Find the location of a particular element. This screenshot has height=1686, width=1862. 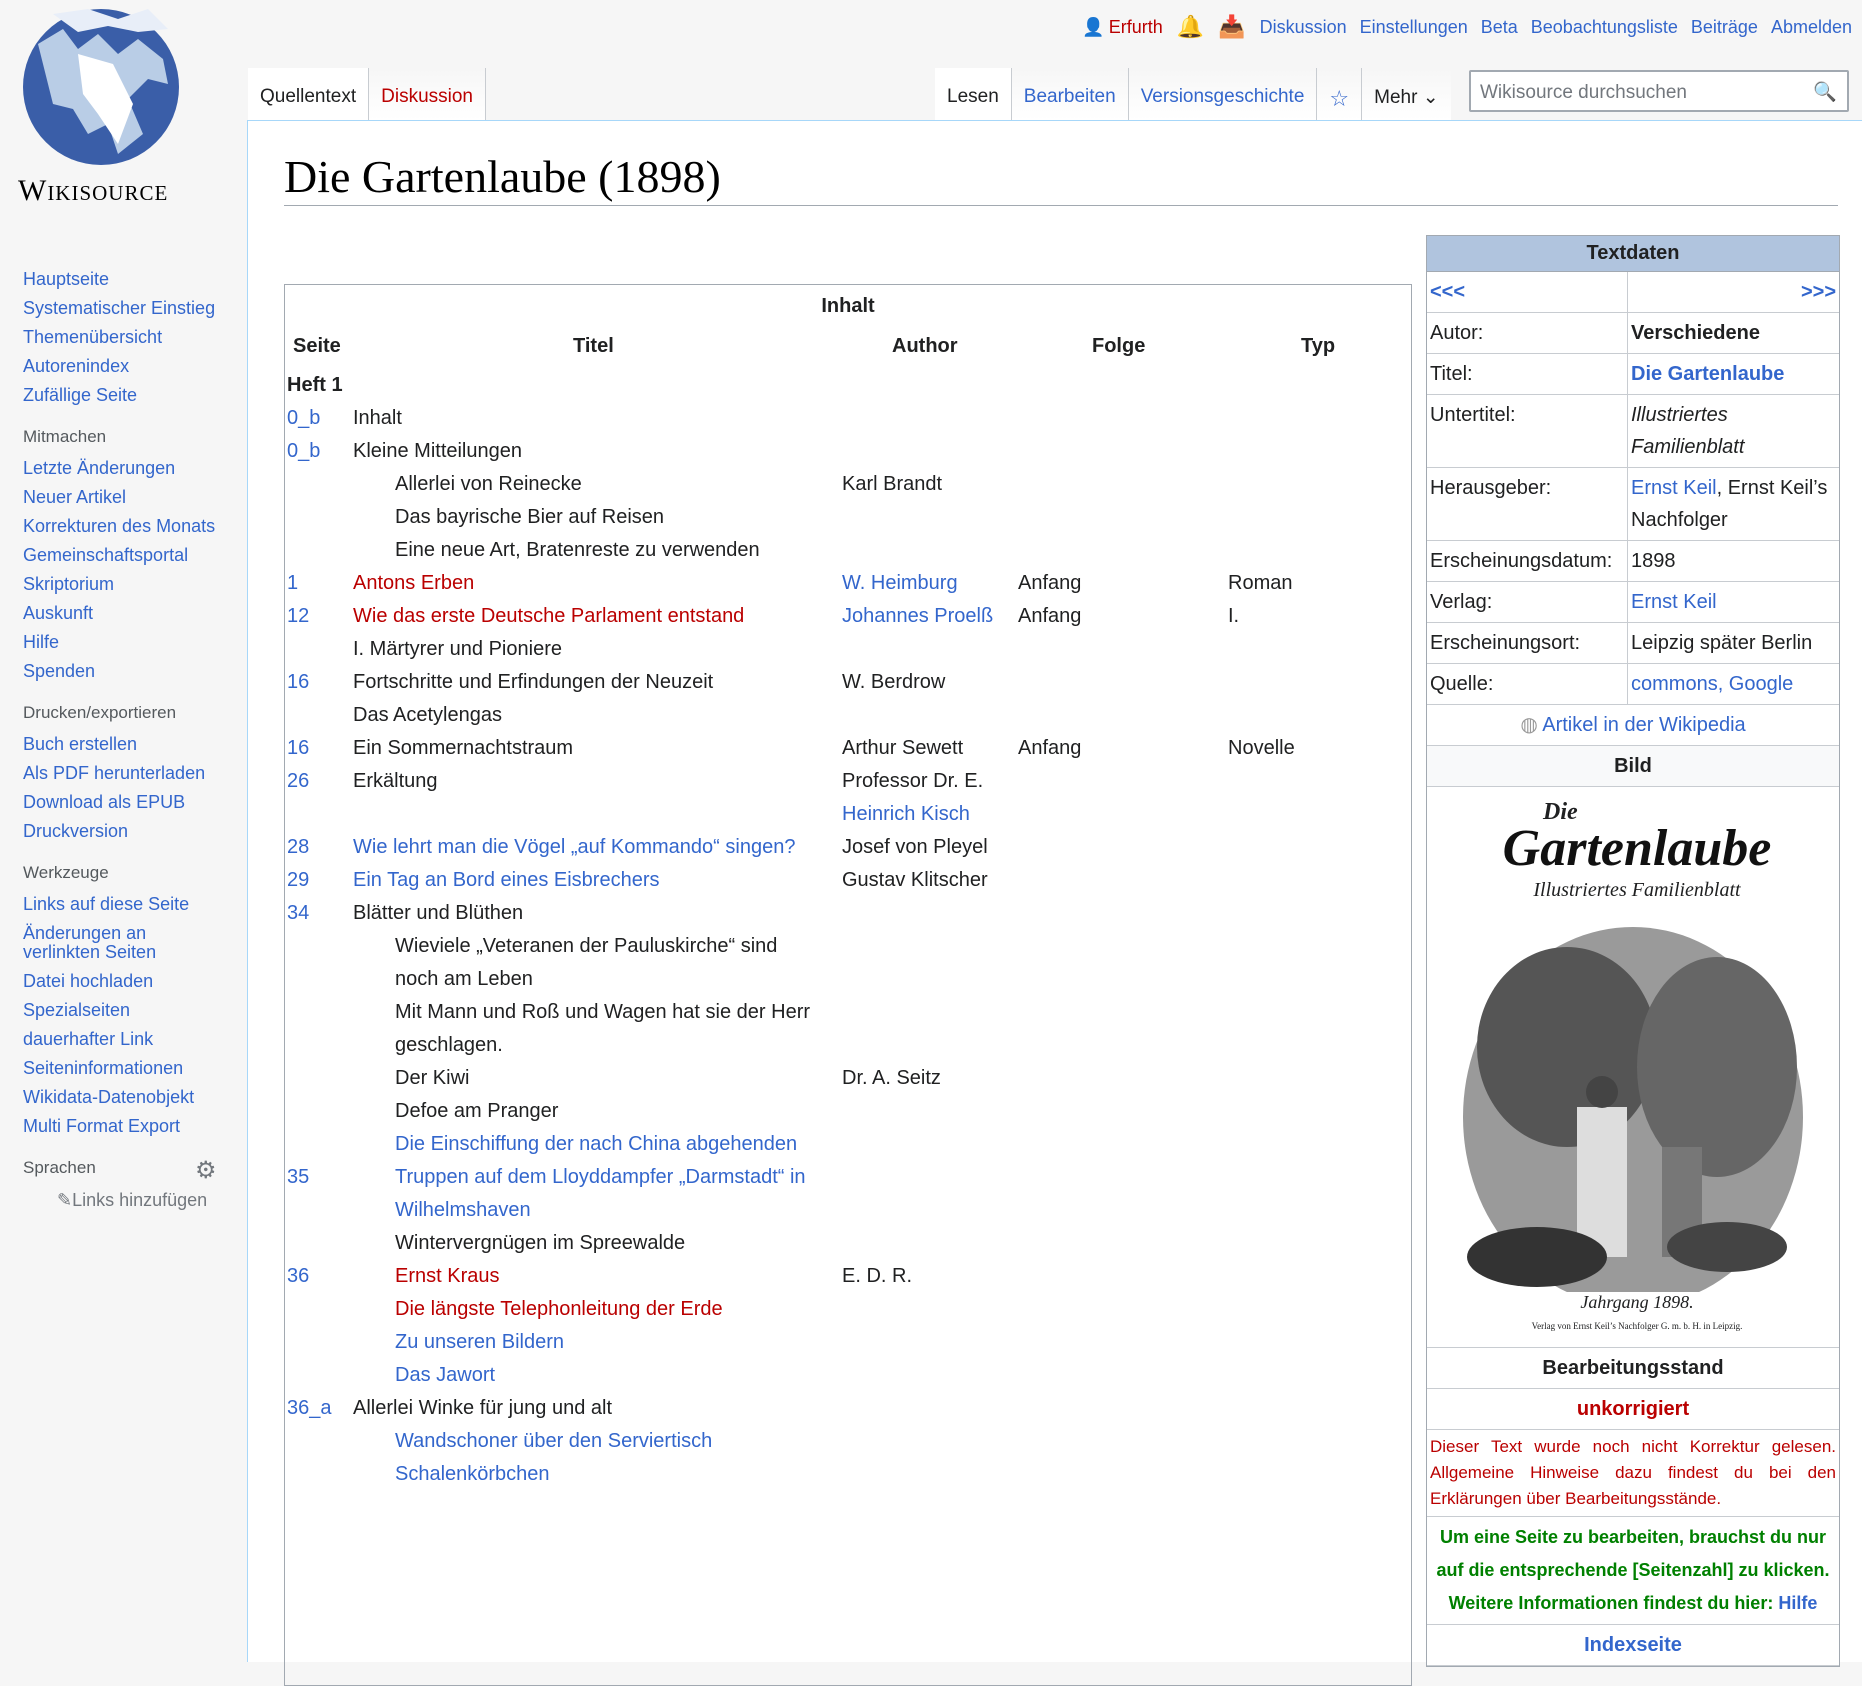

sidebar-mitmachen-item-4: Skriptorium is located at coordinates (134, 584).